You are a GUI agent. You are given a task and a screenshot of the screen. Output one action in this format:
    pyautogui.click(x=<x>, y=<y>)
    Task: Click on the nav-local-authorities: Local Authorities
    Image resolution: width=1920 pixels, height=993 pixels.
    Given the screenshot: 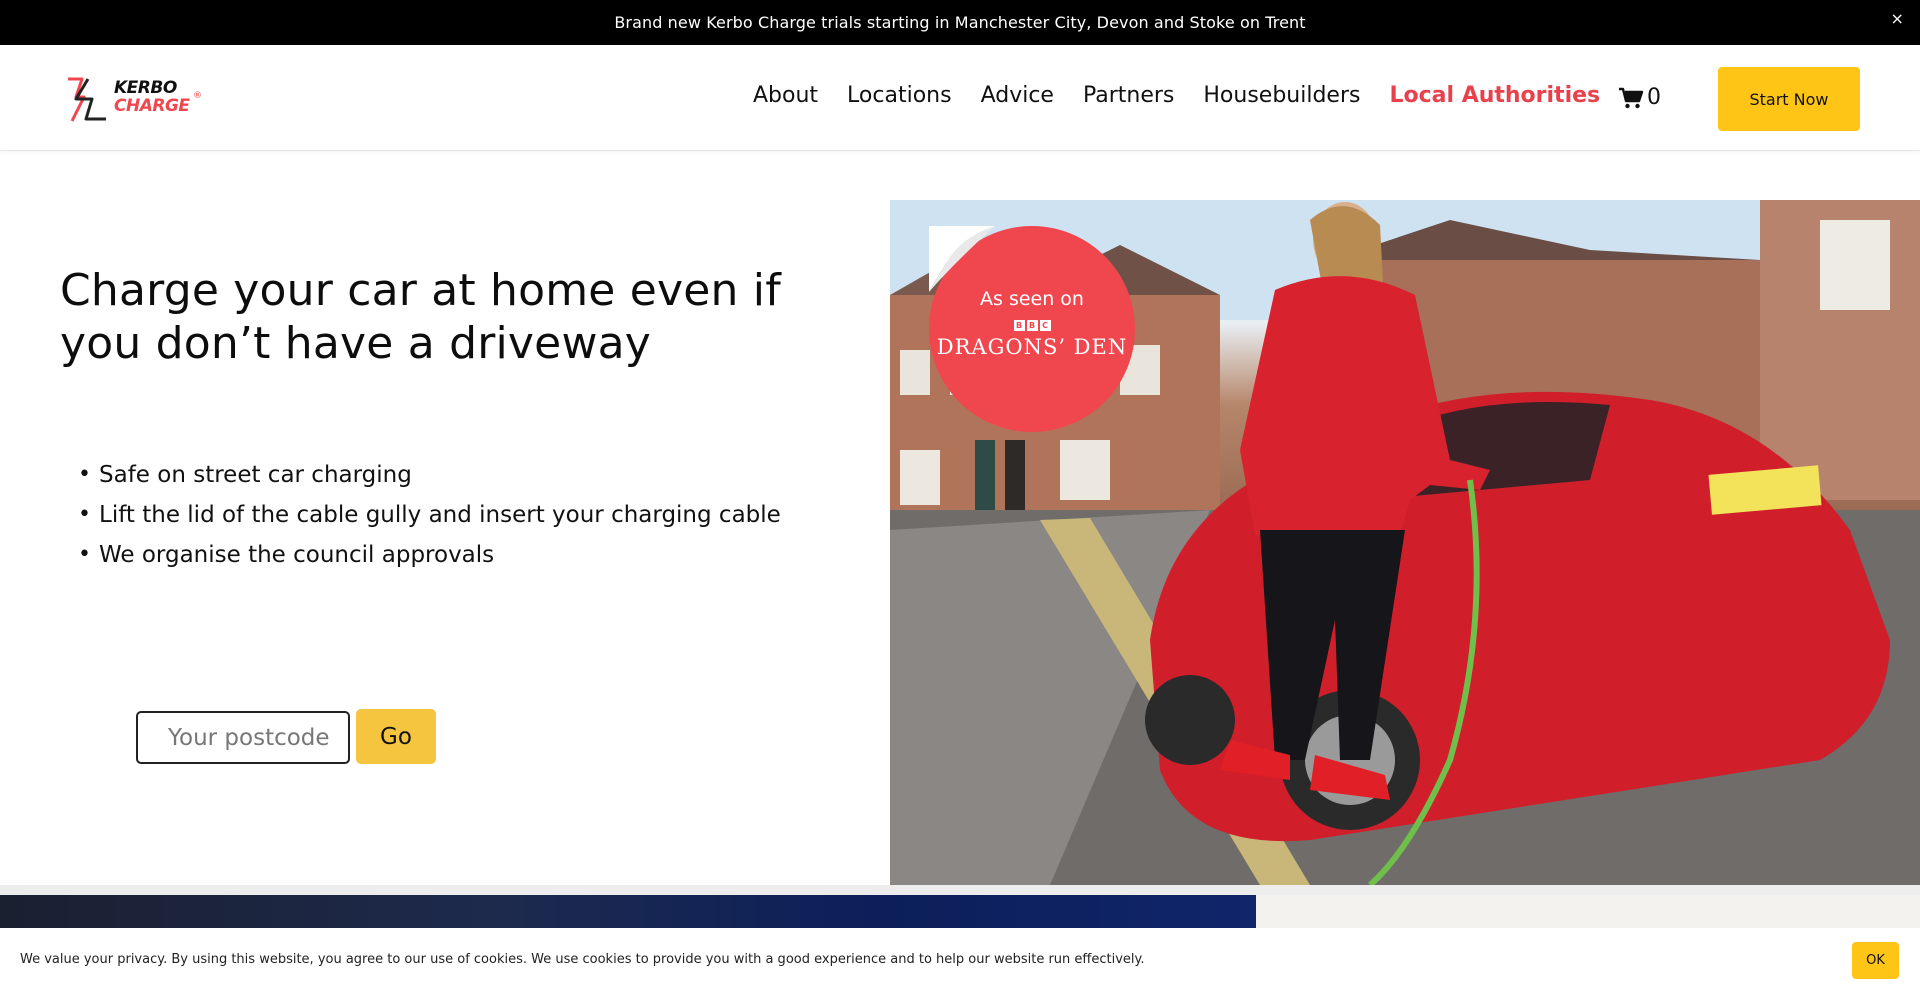 What is the action you would take?
    pyautogui.click(x=1494, y=95)
    